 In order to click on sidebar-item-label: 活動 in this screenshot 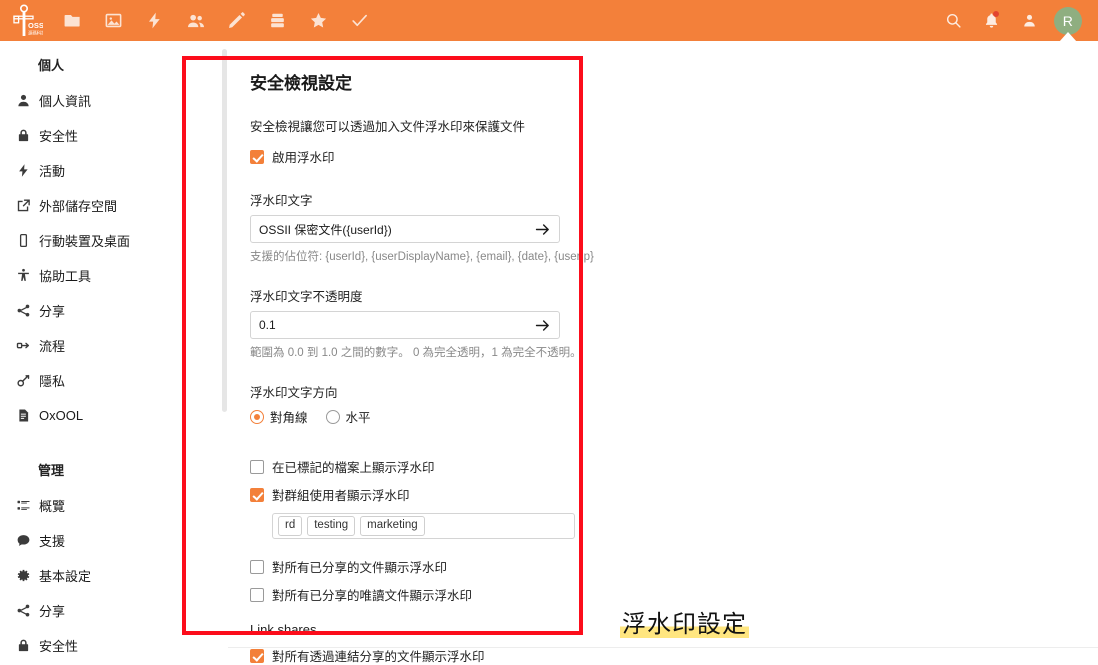, I will do `click(52, 171)`.